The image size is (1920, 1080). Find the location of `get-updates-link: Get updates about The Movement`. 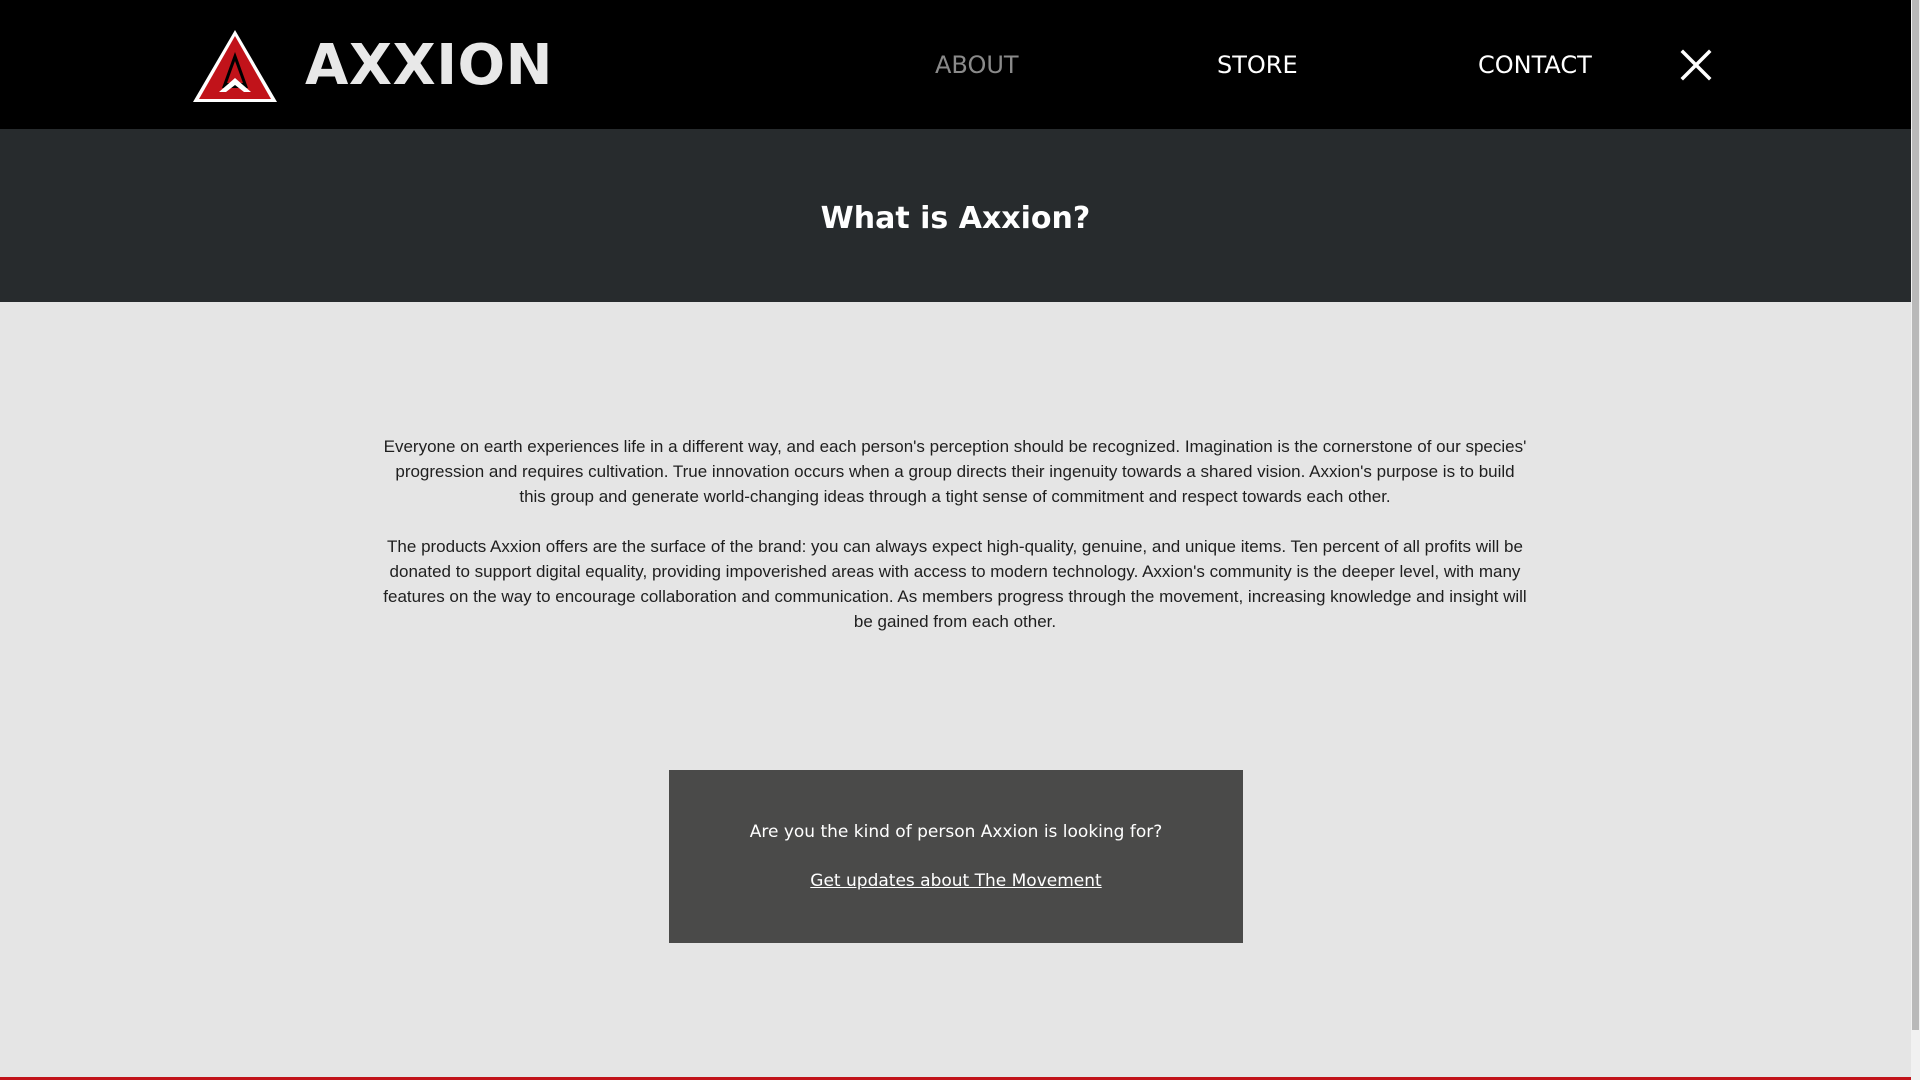

get-updates-link: Get updates about The Movement is located at coordinates (956, 881).